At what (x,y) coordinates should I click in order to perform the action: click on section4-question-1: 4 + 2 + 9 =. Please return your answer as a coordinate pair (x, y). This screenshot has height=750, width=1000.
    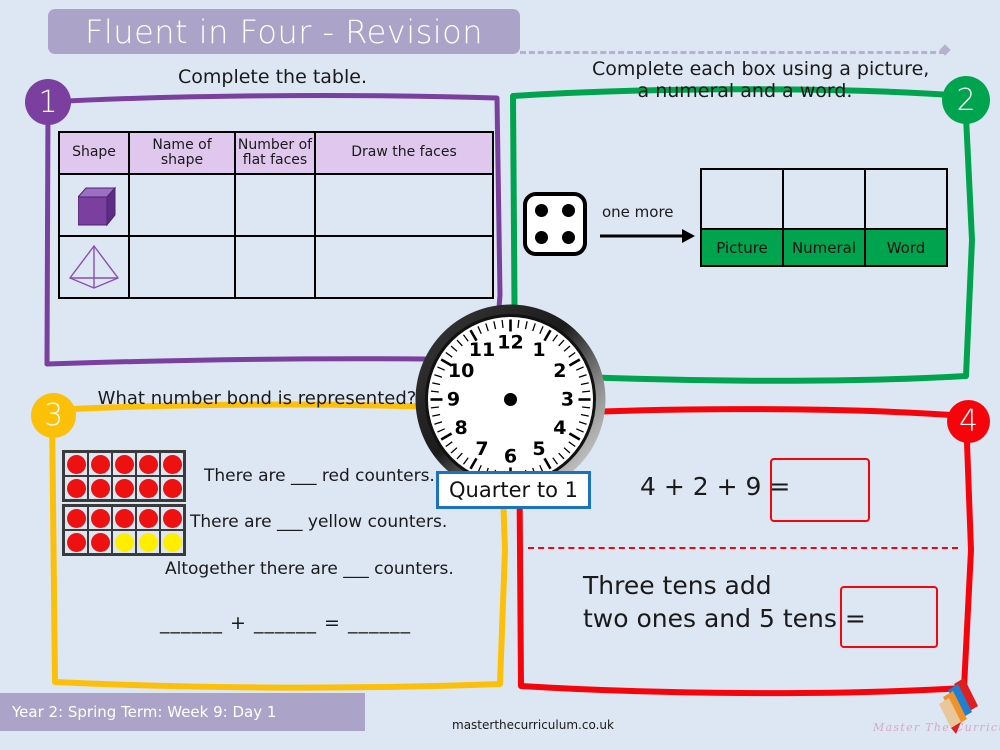
    Looking at the image, I should click on (715, 486).